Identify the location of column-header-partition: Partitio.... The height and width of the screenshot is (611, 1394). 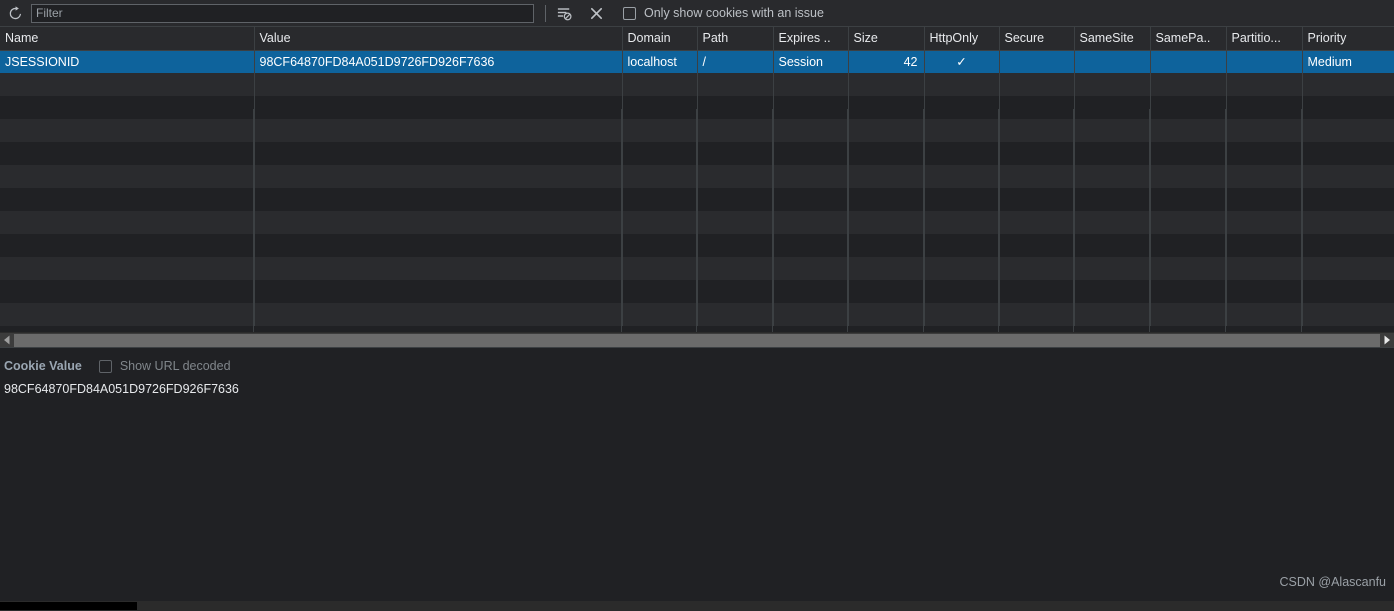
(1264, 39).